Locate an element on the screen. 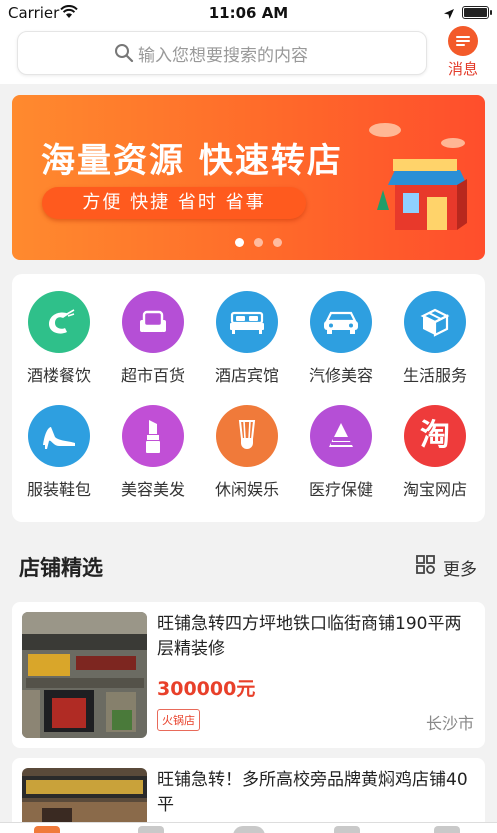 Image resolution: width=497 pixels, height=833 pixels. location-arrow-icon is located at coordinates (449, 14).